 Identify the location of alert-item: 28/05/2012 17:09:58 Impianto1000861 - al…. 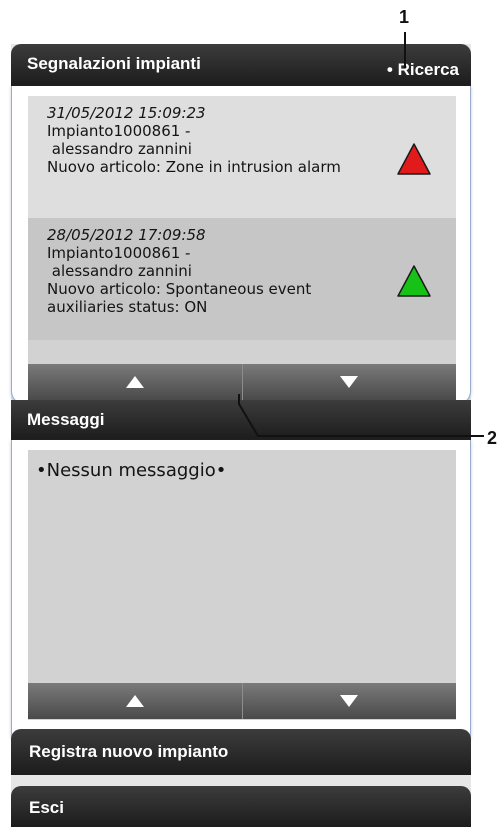
(242, 279).